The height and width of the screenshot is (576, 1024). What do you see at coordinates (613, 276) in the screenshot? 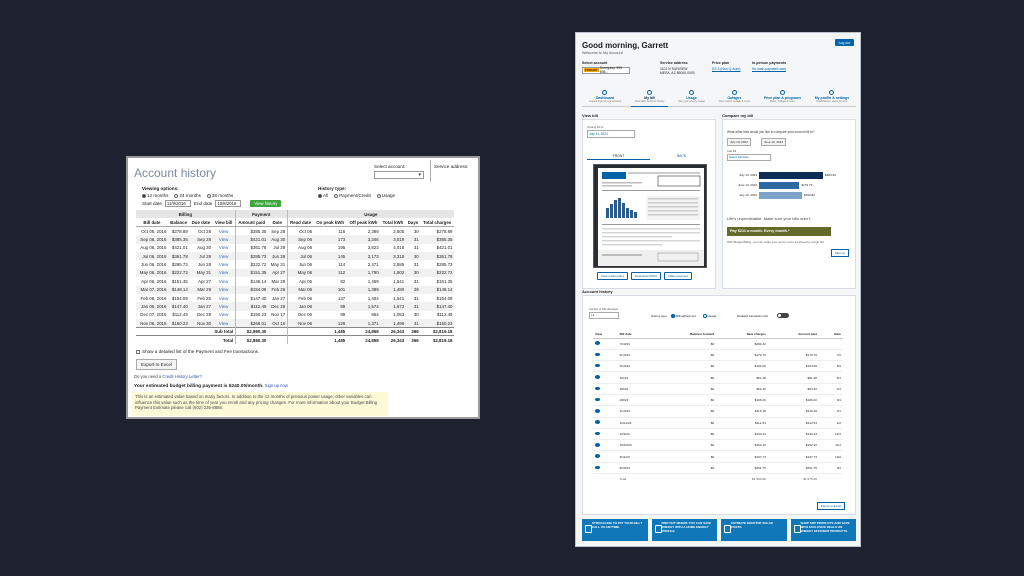
I see `view-credit-policy-button: View credit policy` at bounding box center [613, 276].